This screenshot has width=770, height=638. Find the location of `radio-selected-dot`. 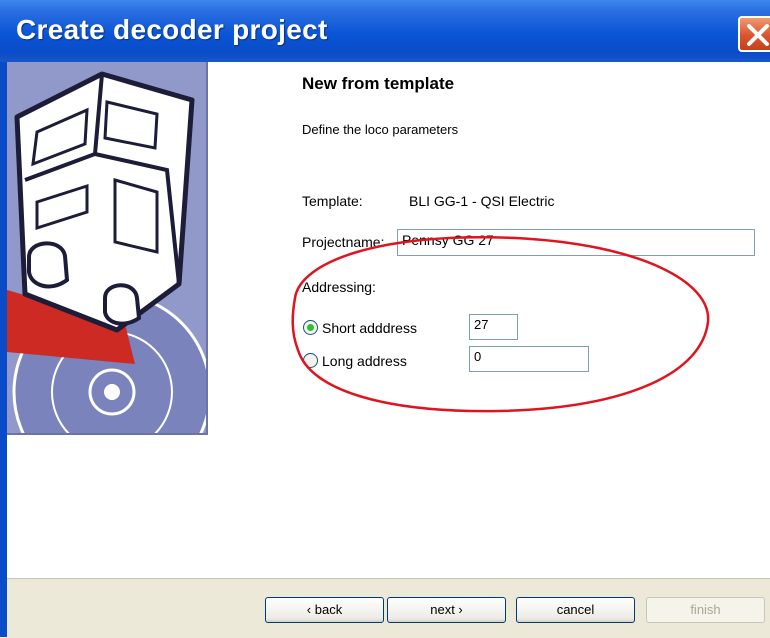

radio-selected-dot is located at coordinates (310, 327).